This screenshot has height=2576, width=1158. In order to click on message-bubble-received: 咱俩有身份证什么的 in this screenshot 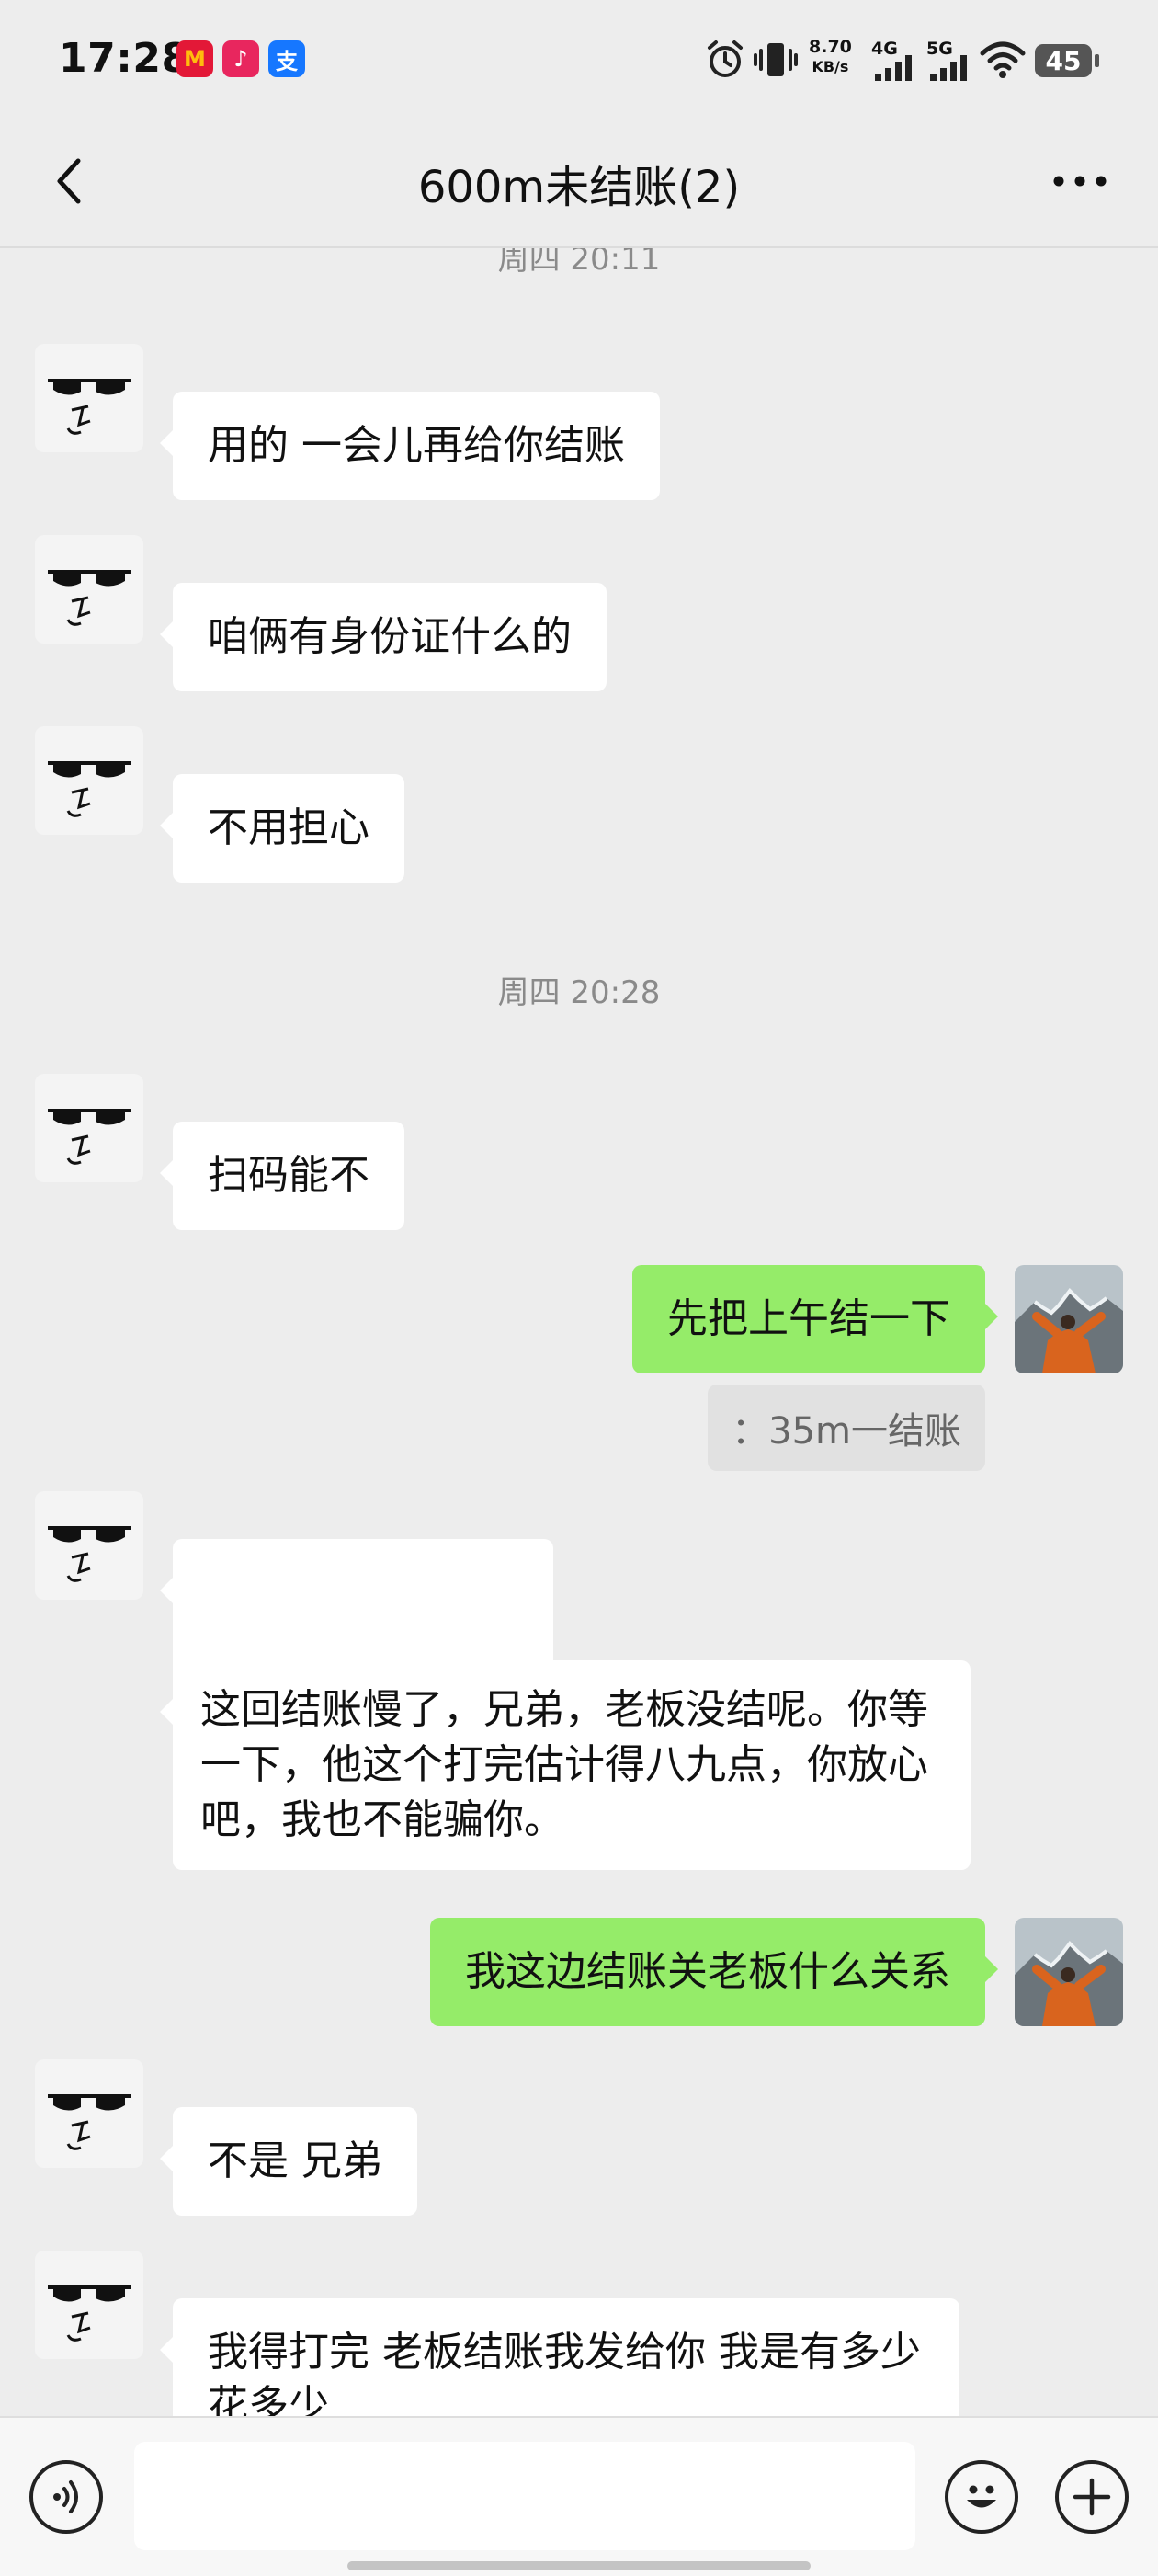, I will do `click(383, 637)`.